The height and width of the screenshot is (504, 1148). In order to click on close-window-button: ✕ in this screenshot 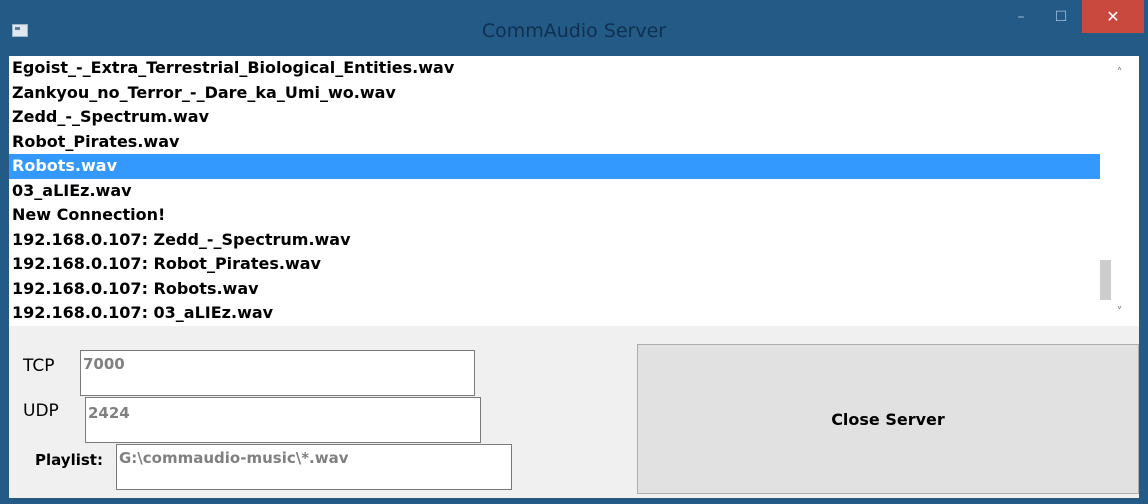, I will do `click(1113, 16)`.